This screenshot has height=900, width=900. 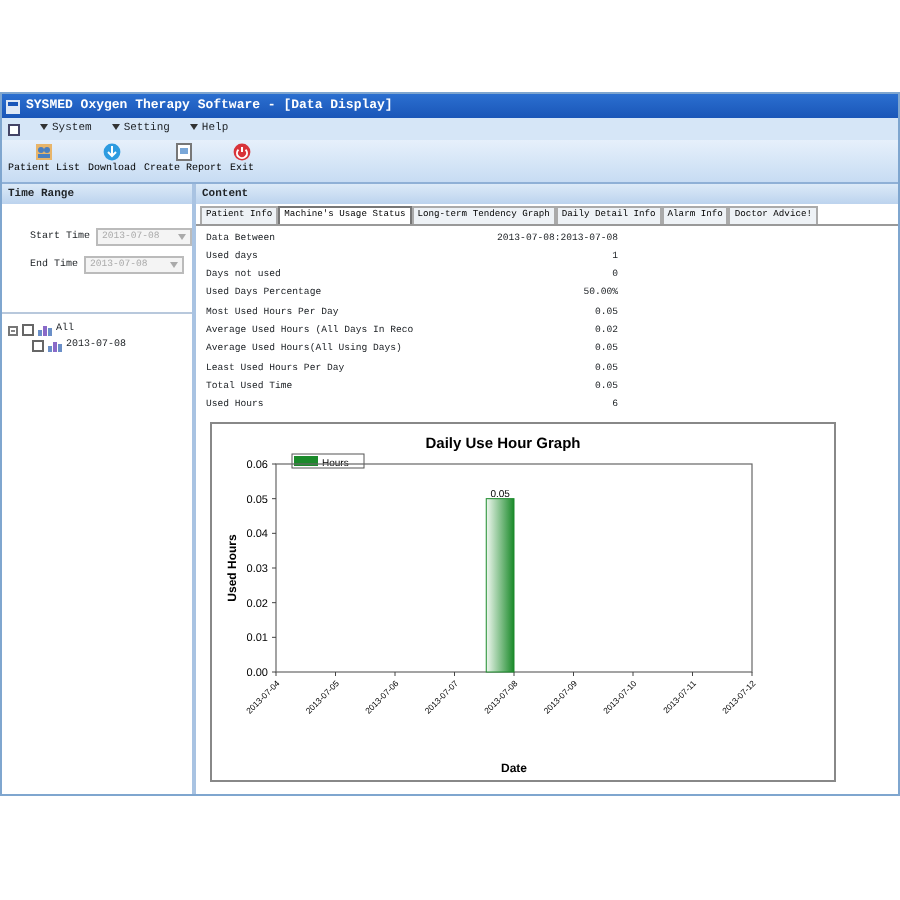 I want to click on app-icon, so click(x=13, y=106).